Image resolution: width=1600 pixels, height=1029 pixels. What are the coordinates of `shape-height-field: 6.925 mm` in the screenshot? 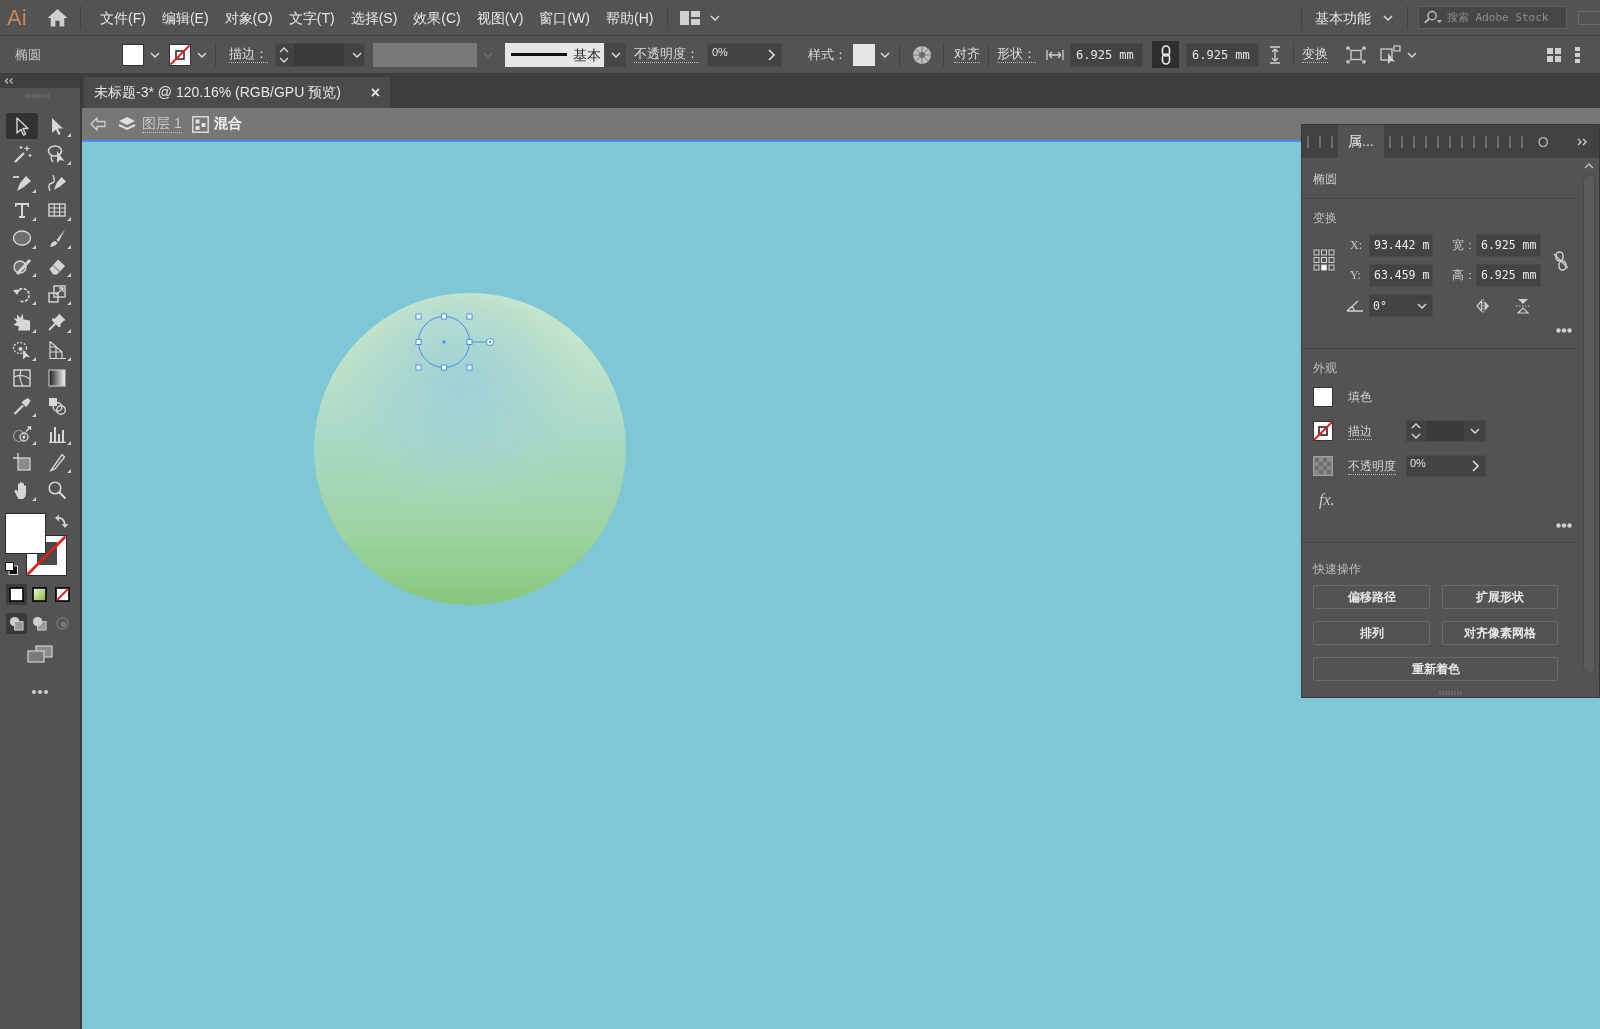 It's located at (1222, 54).